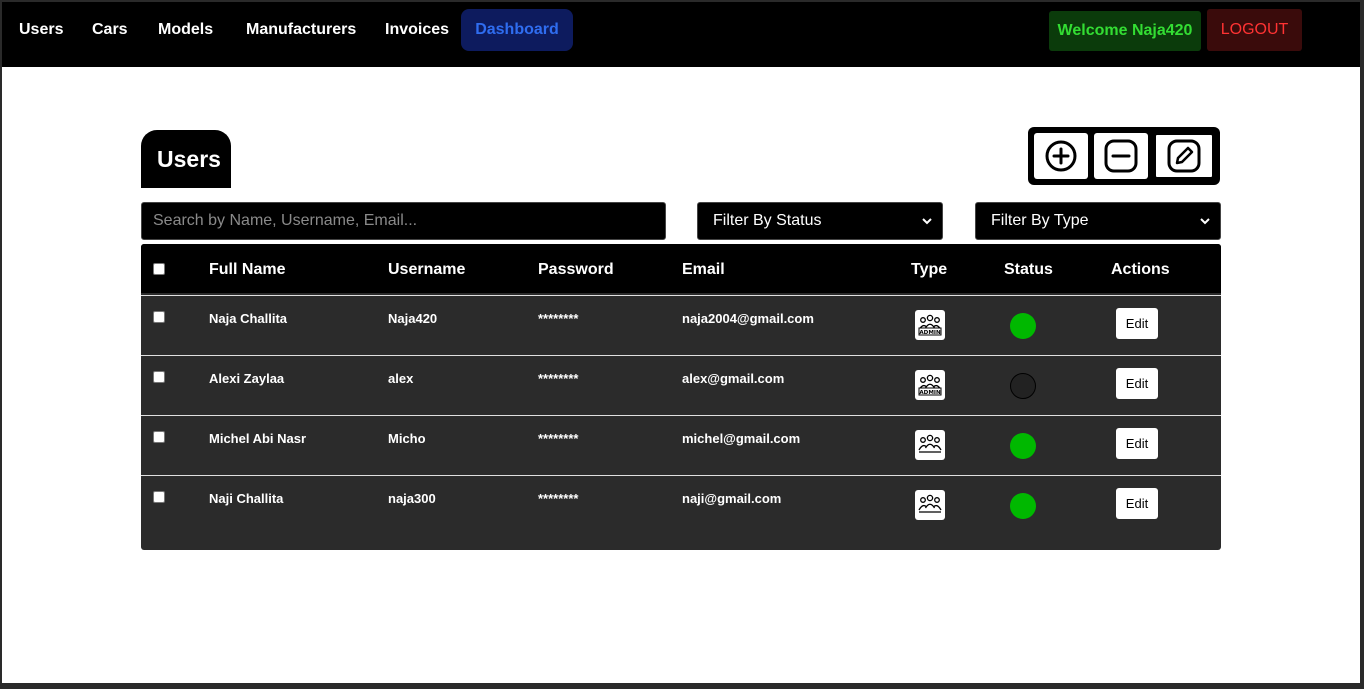 The width and height of the screenshot is (1364, 689). I want to click on row-email: naja2004@gmail.com, so click(748, 318).